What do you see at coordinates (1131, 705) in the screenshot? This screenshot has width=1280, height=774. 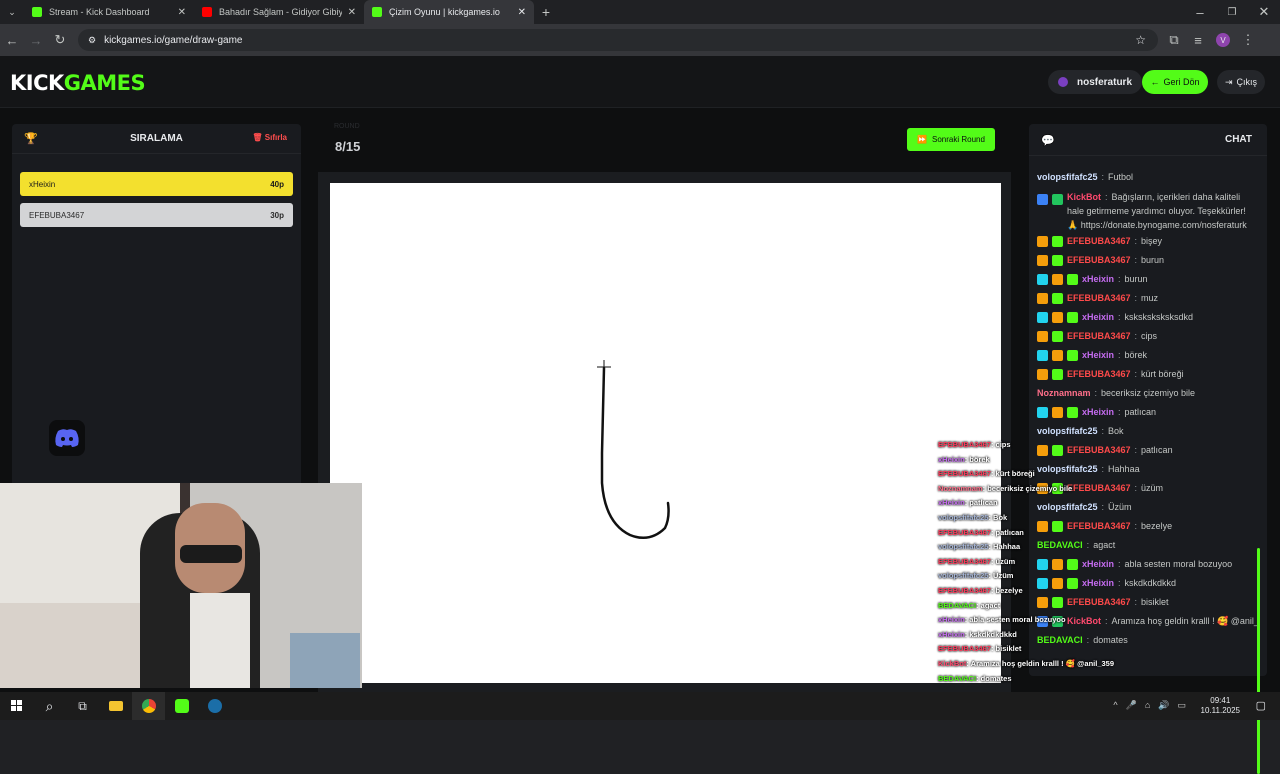 I see `microphone-icon: 🎤` at bounding box center [1131, 705].